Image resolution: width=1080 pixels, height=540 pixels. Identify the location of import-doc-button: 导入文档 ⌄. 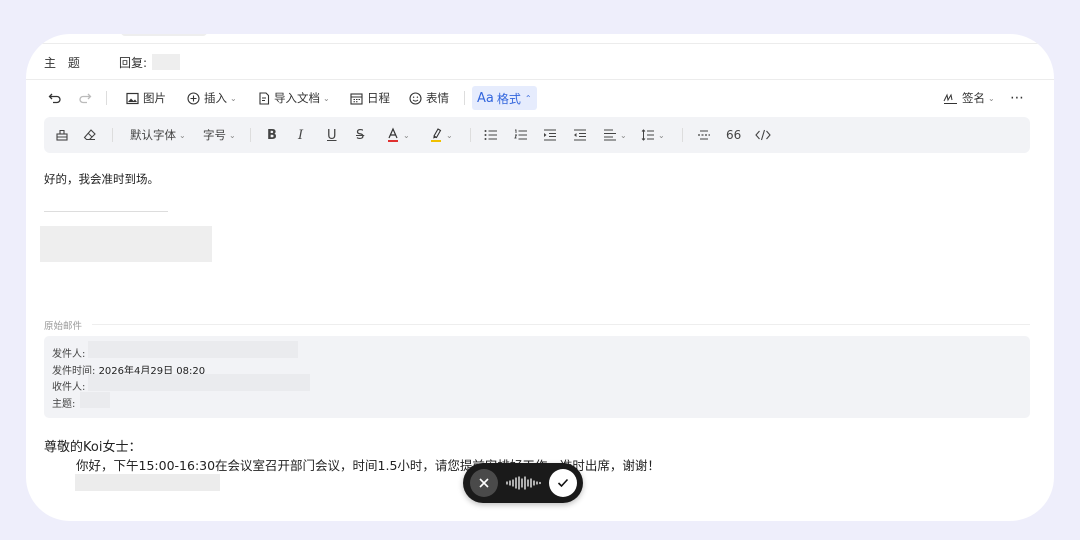
(294, 98).